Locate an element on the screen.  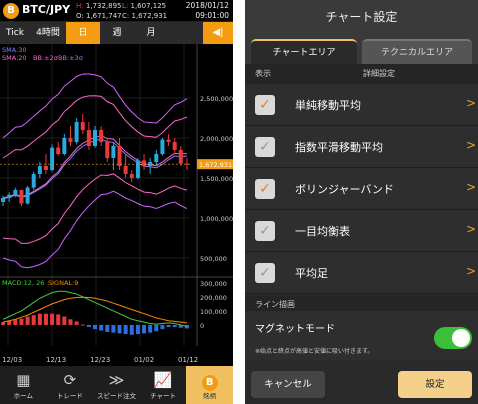
nav-home: ▦ ホーム is located at coordinates (23, 385).